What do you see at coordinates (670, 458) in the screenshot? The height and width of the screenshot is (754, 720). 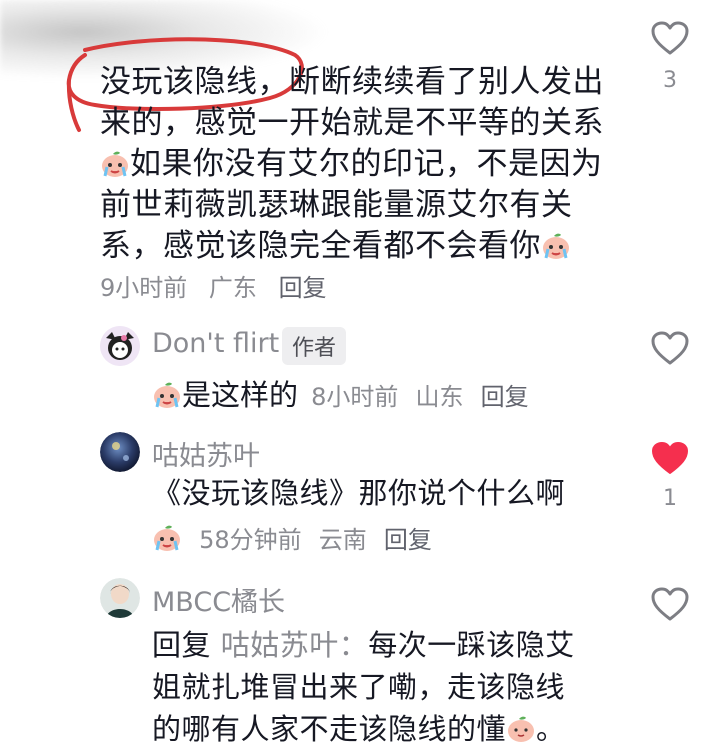 I see `heart-filled-icon` at bounding box center [670, 458].